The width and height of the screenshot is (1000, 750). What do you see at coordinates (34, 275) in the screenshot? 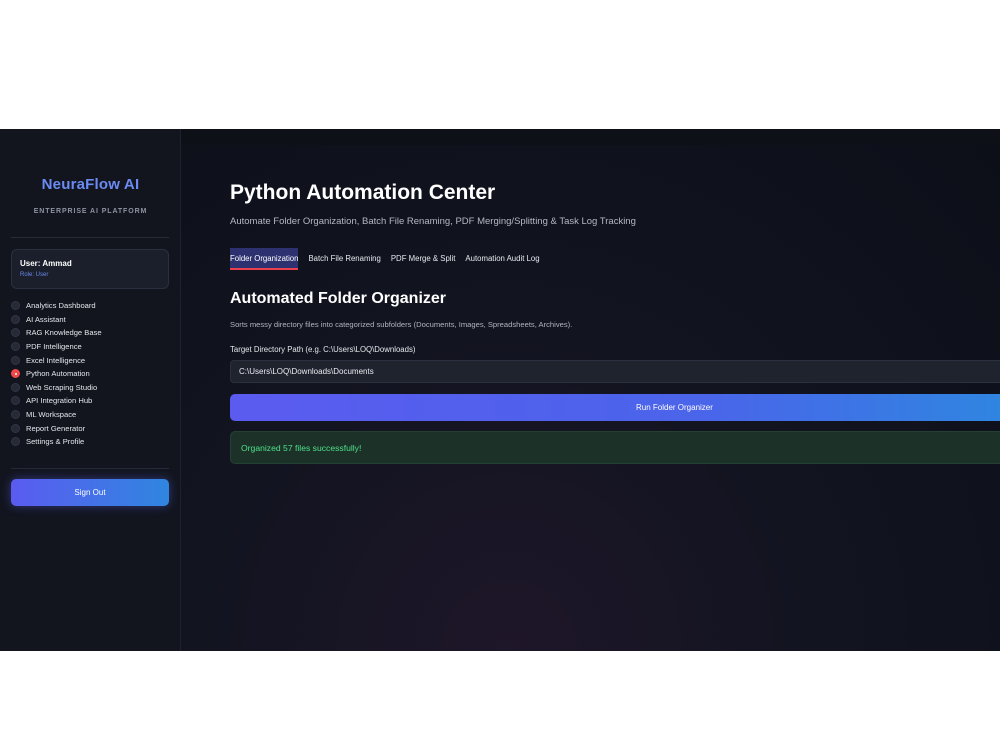
I see `user-role: Role: User` at bounding box center [34, 275].